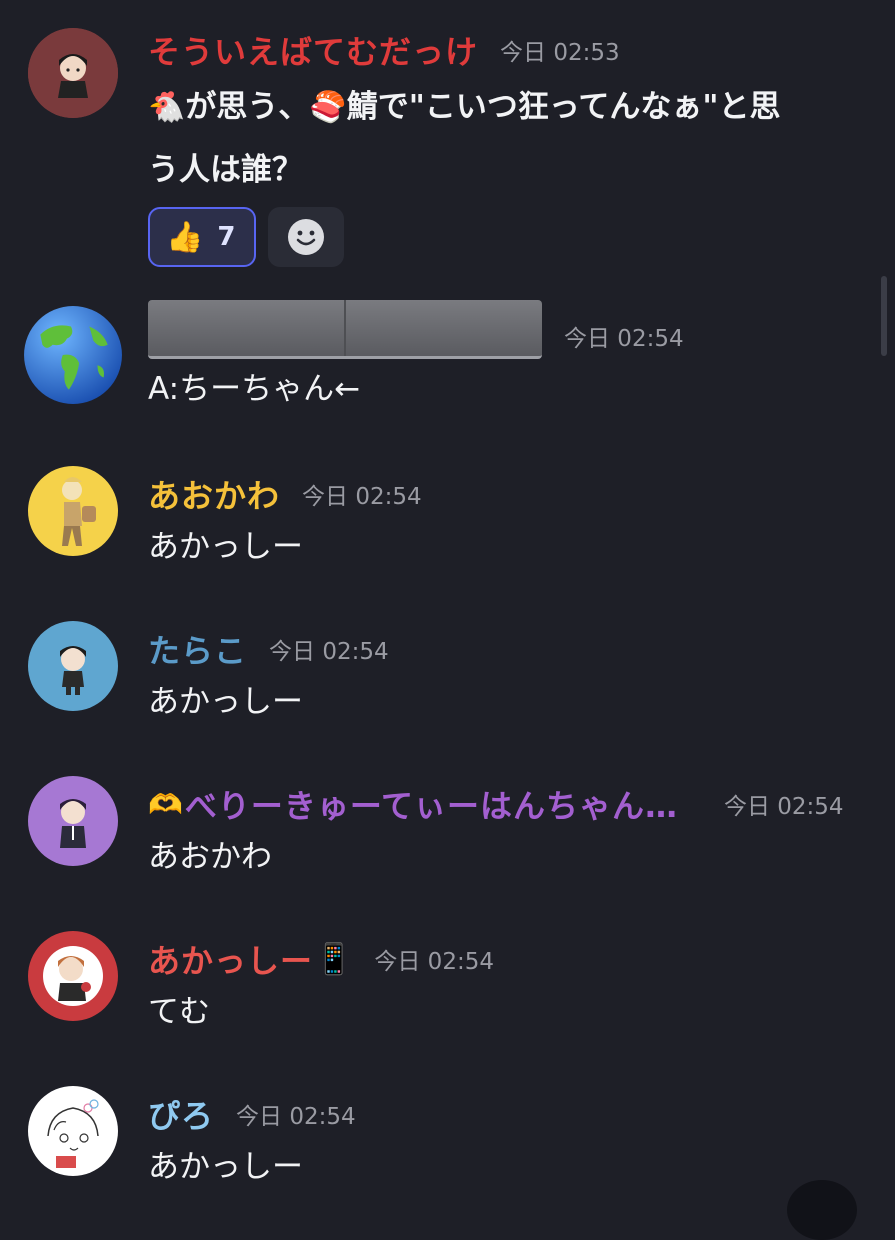 This screenshot has width=895, height=1240. Describe the element at coordinates (334, 959) in the screenshot. I see `mobile-phone-emoji: 📱` at that location.